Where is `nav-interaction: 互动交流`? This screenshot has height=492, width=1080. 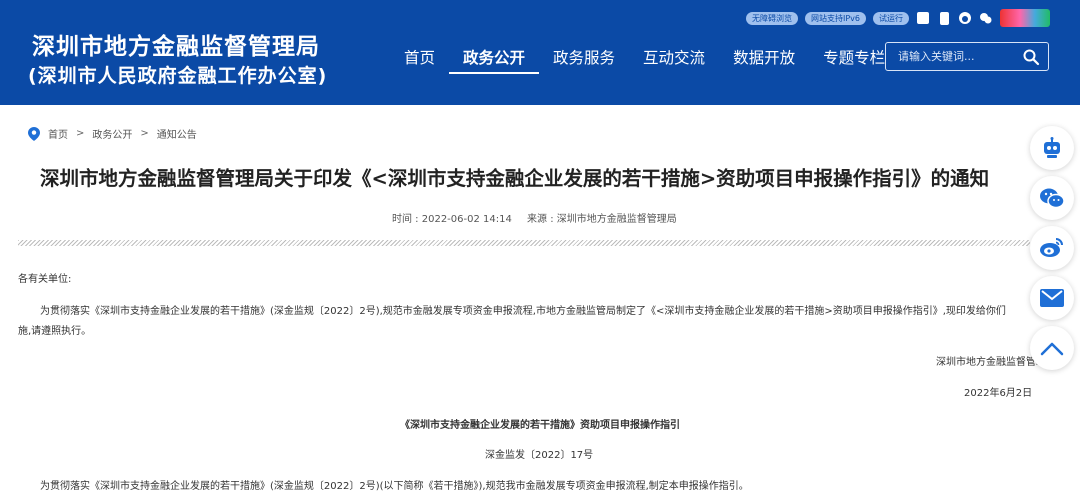 nav-interaction: 互动交流 is located at coordinates (674, 59).